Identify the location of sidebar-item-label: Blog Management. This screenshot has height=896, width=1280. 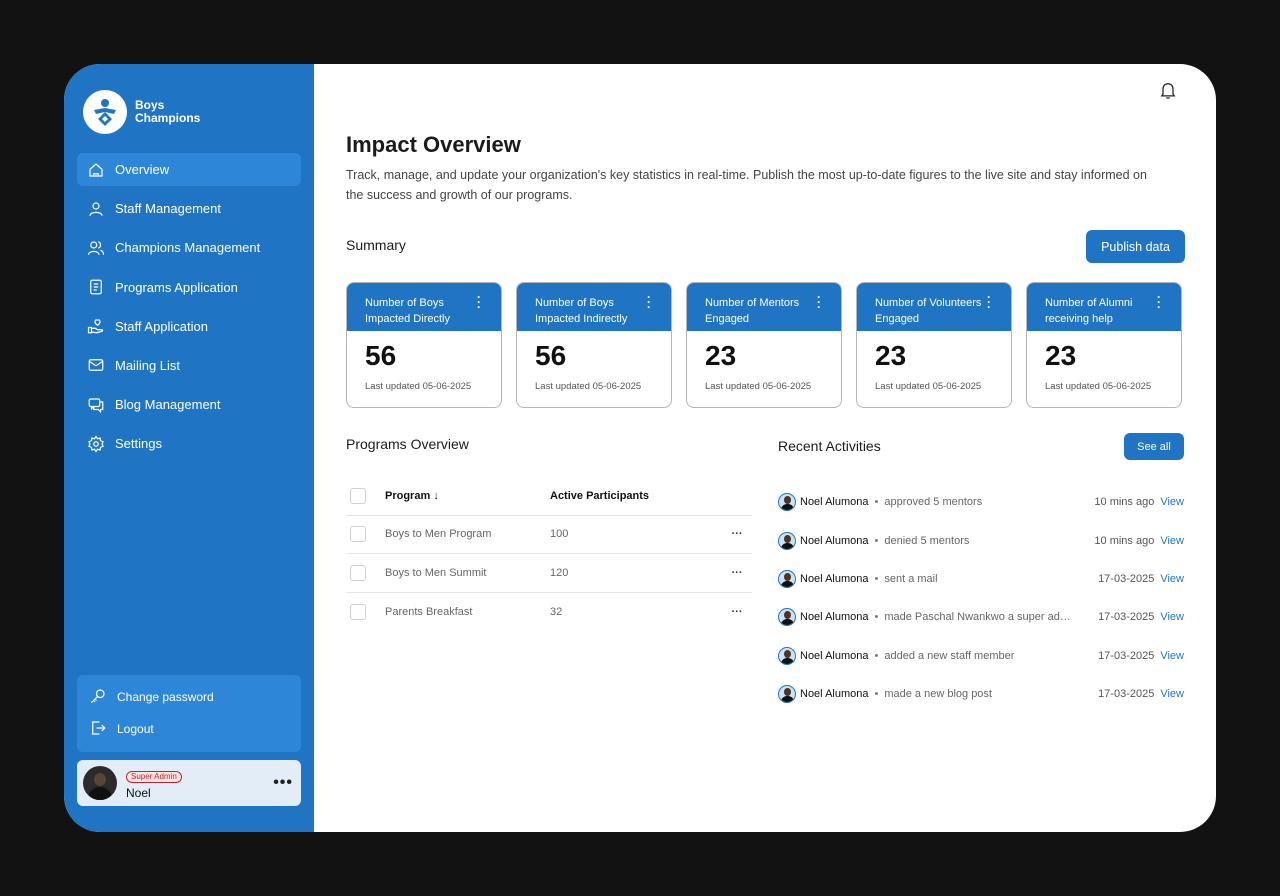
(168, 405).